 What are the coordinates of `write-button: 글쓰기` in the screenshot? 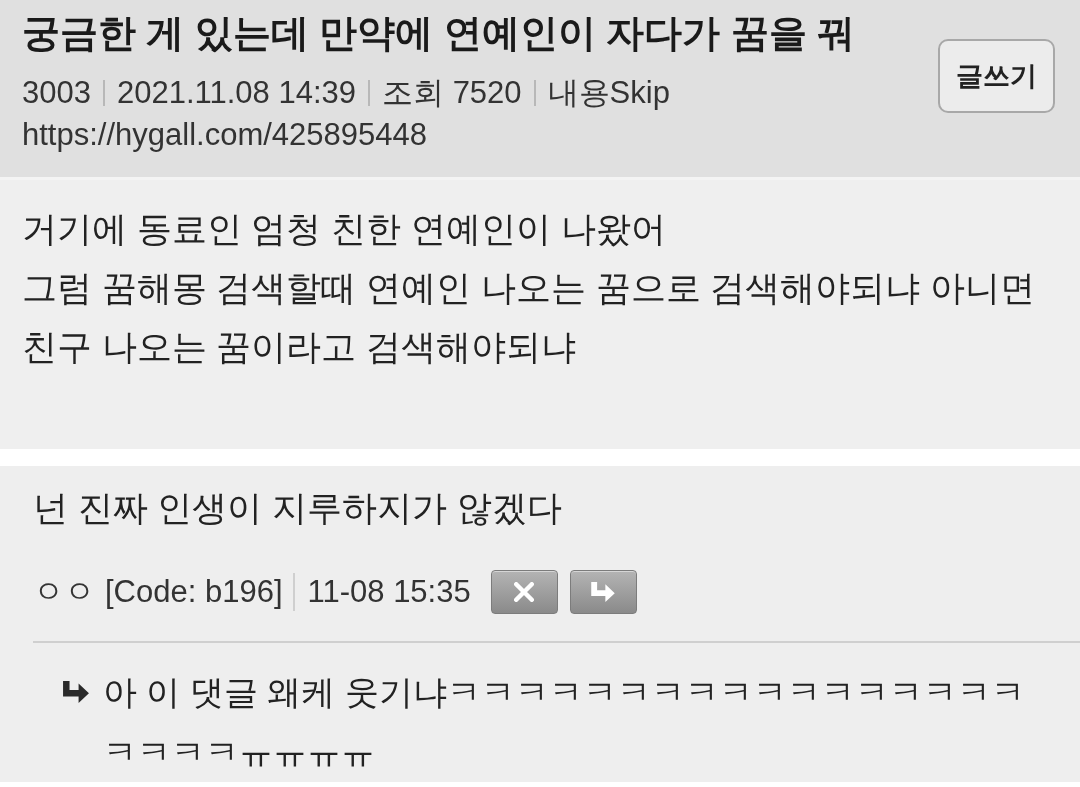 It's located at (996, 76).